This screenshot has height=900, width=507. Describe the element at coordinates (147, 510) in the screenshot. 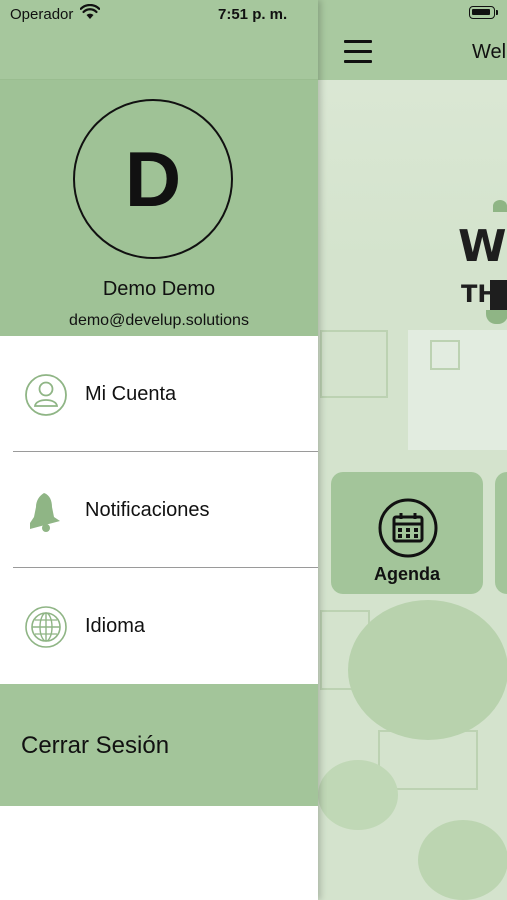

I see `menu-item-label: Notificaciones` at that location.